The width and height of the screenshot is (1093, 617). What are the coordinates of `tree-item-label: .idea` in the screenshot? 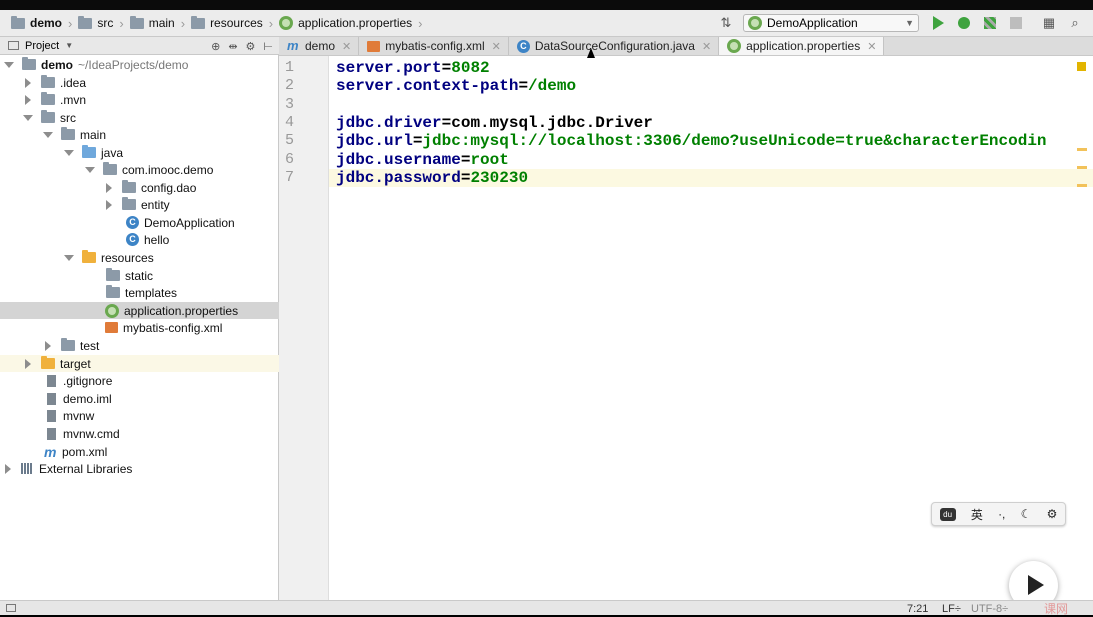 It's located at (73, 82).